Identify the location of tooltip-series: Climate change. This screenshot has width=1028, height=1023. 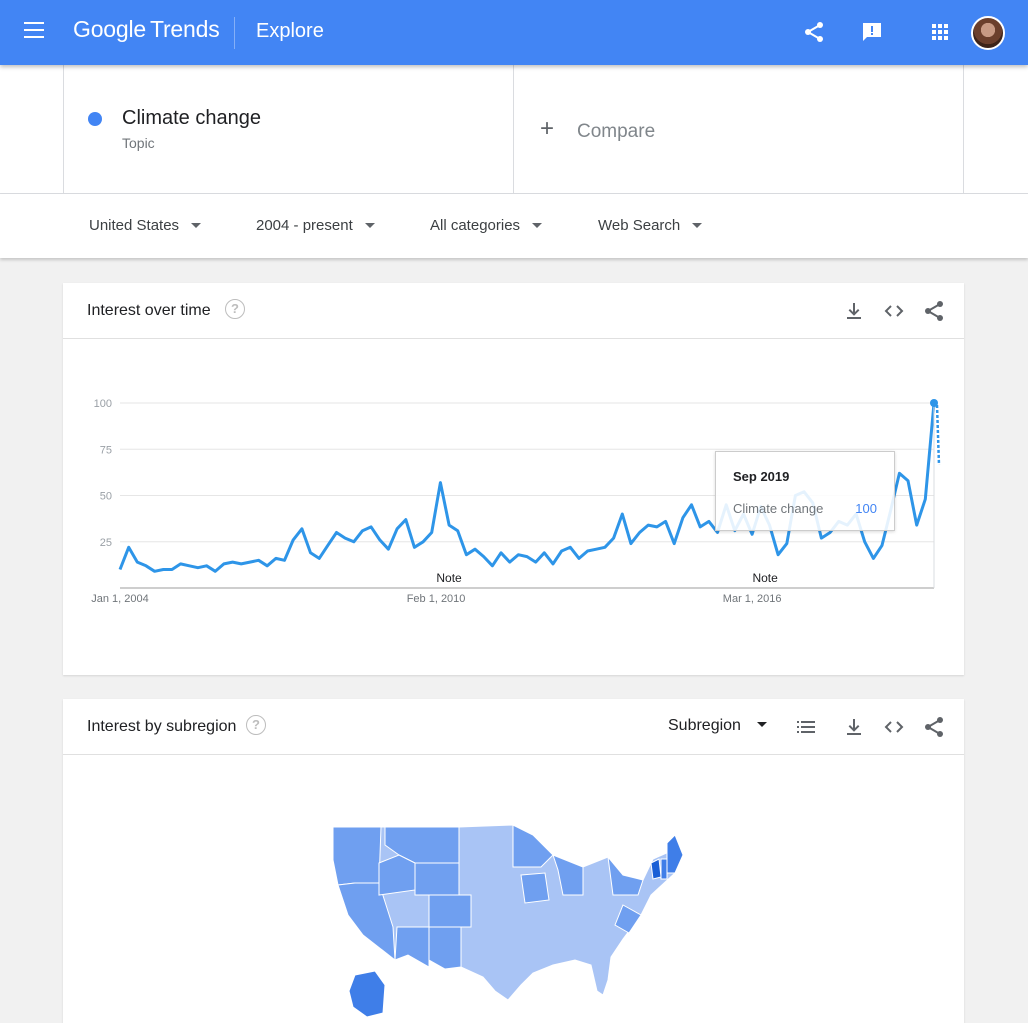
(778, 508).